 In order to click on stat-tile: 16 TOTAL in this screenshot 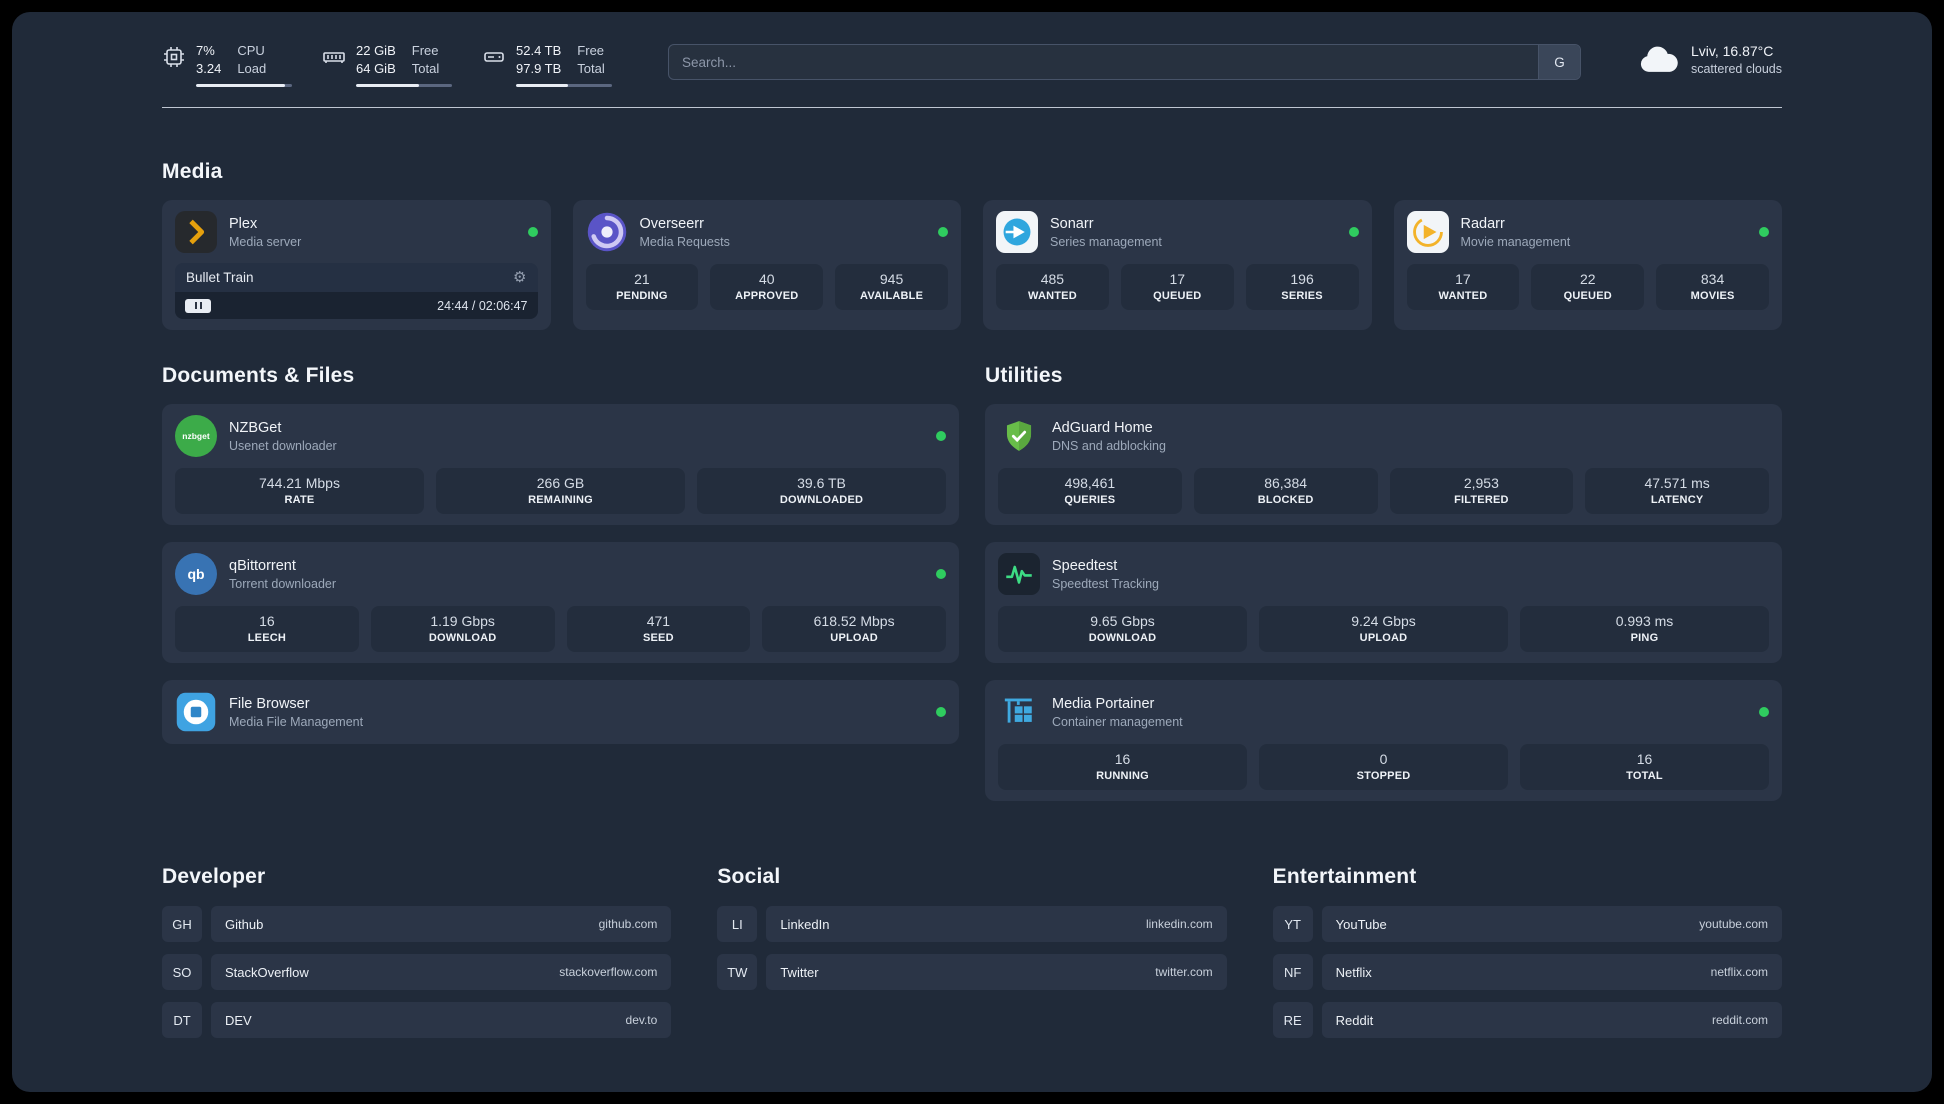, I will do `click(1644, 767)`.